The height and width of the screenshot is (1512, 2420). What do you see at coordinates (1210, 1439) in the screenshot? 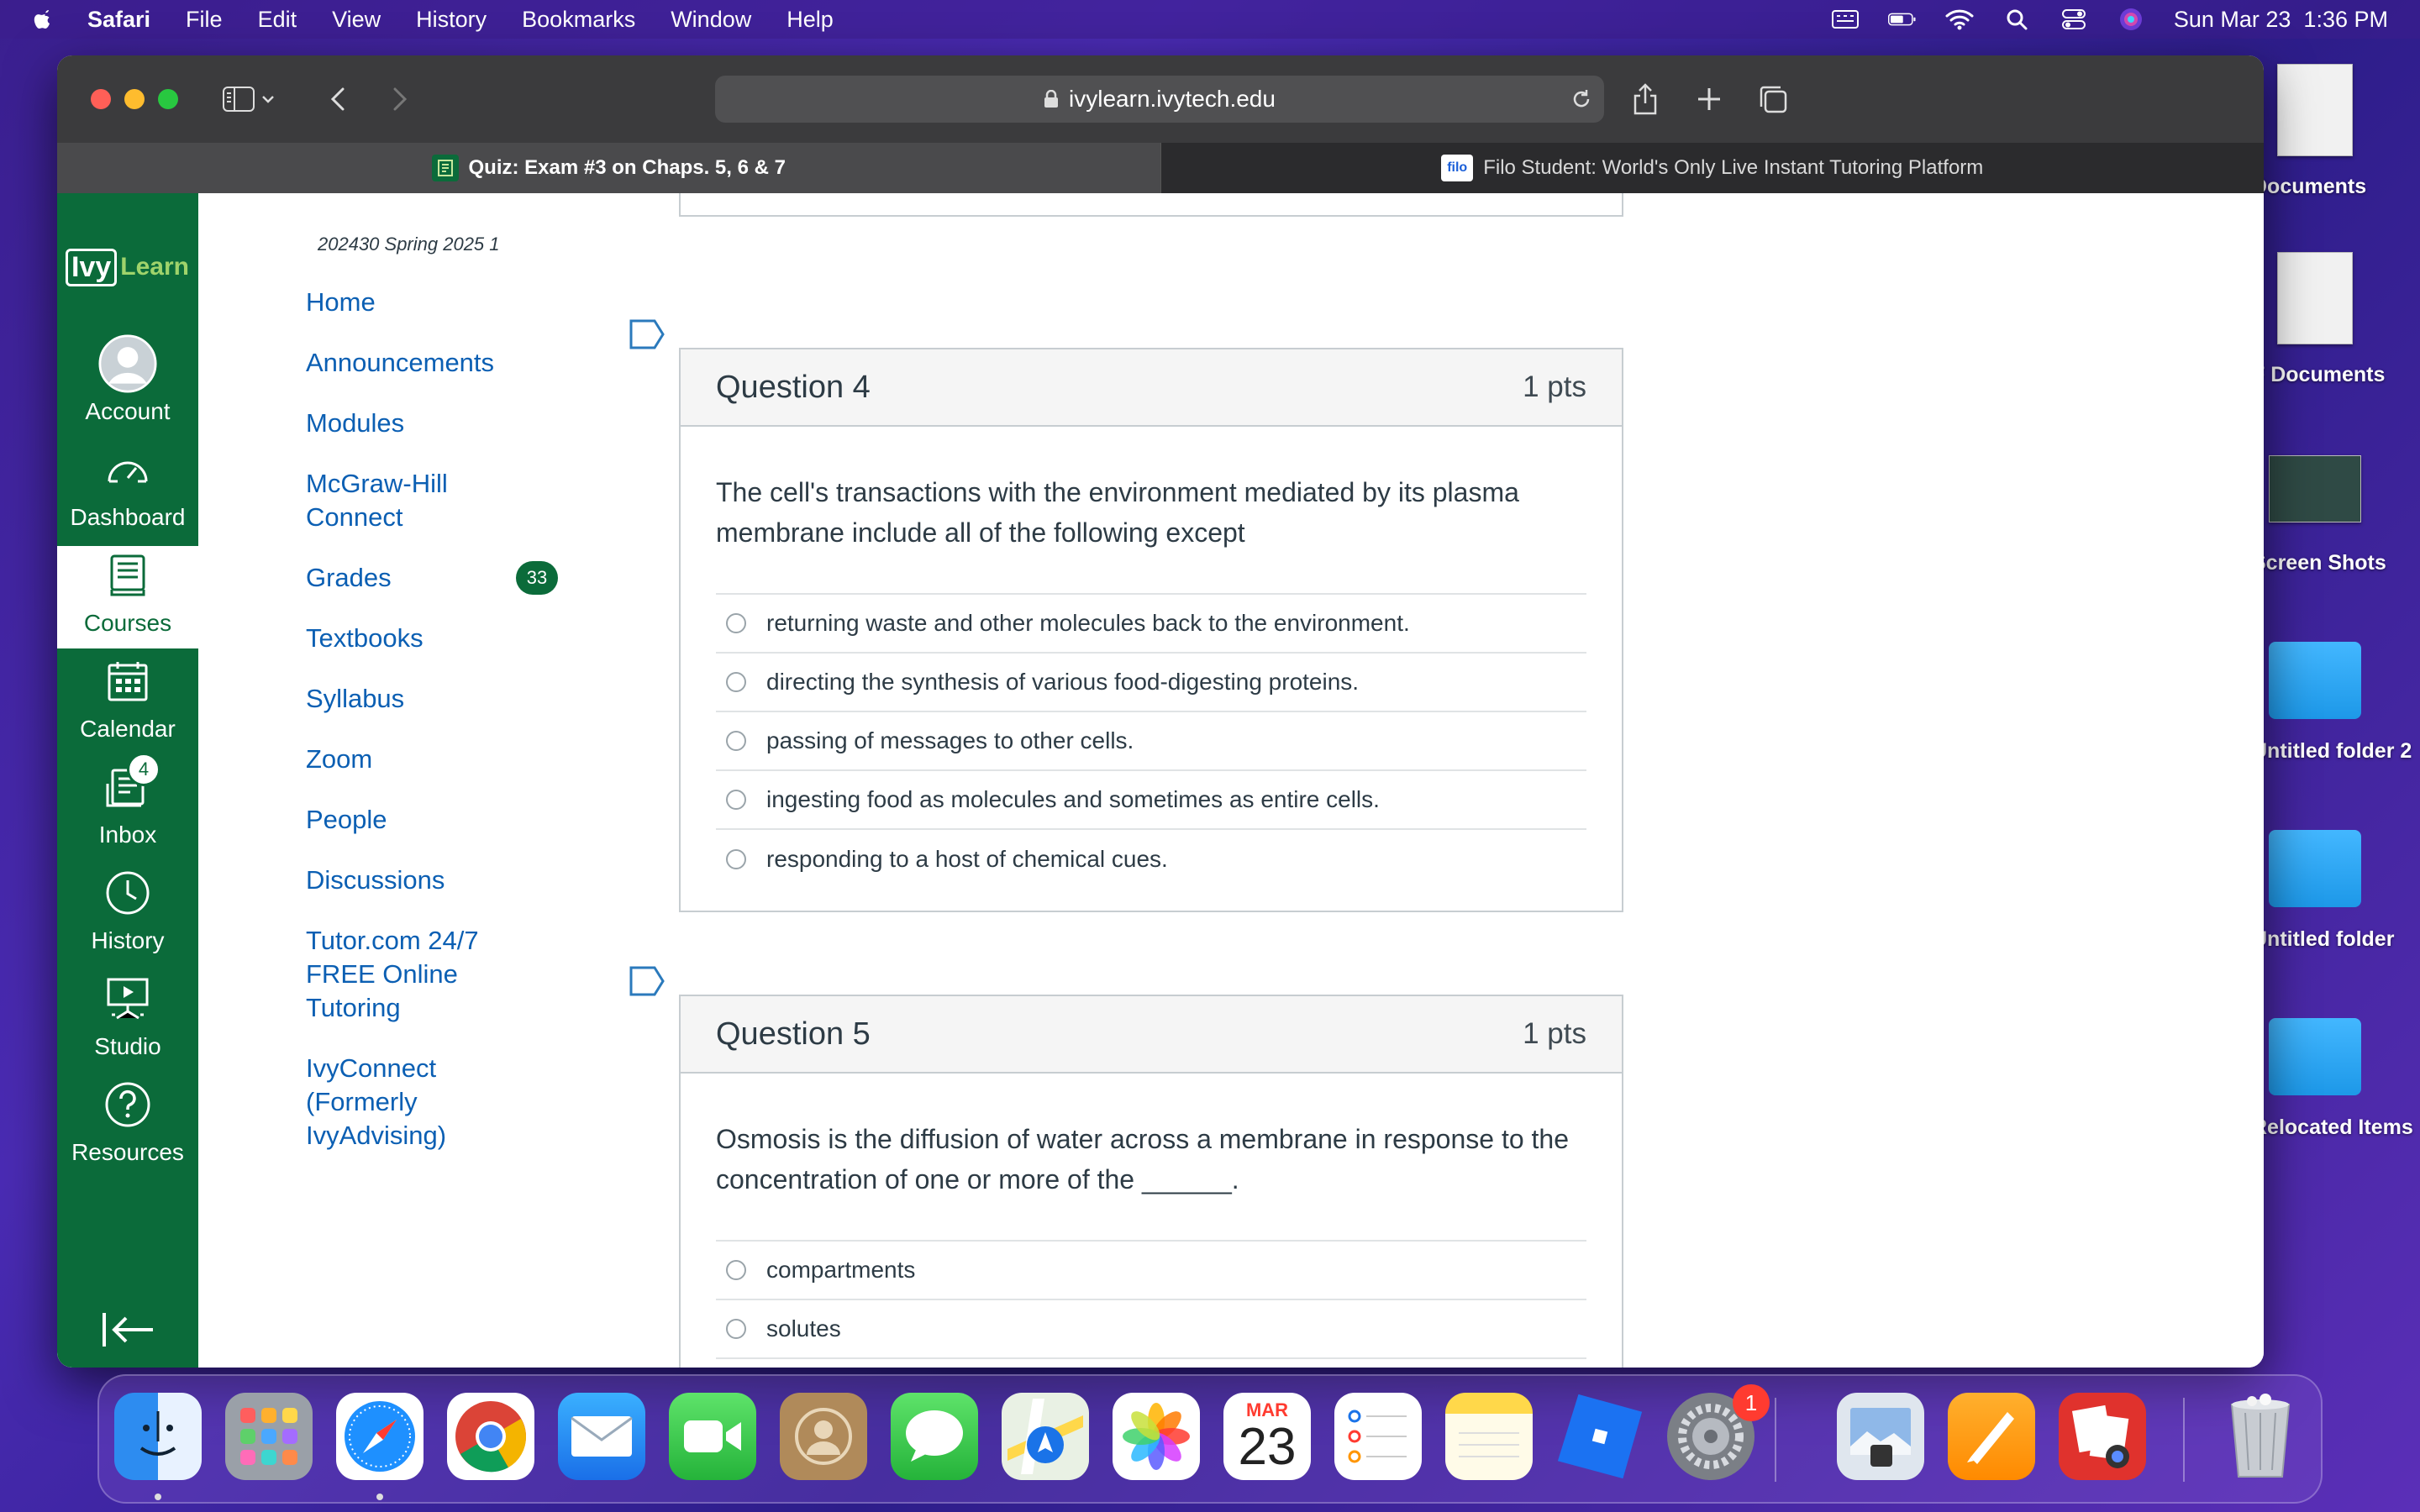
I see `dock: MAR 23 1` at bounding box center [1210, 1439].